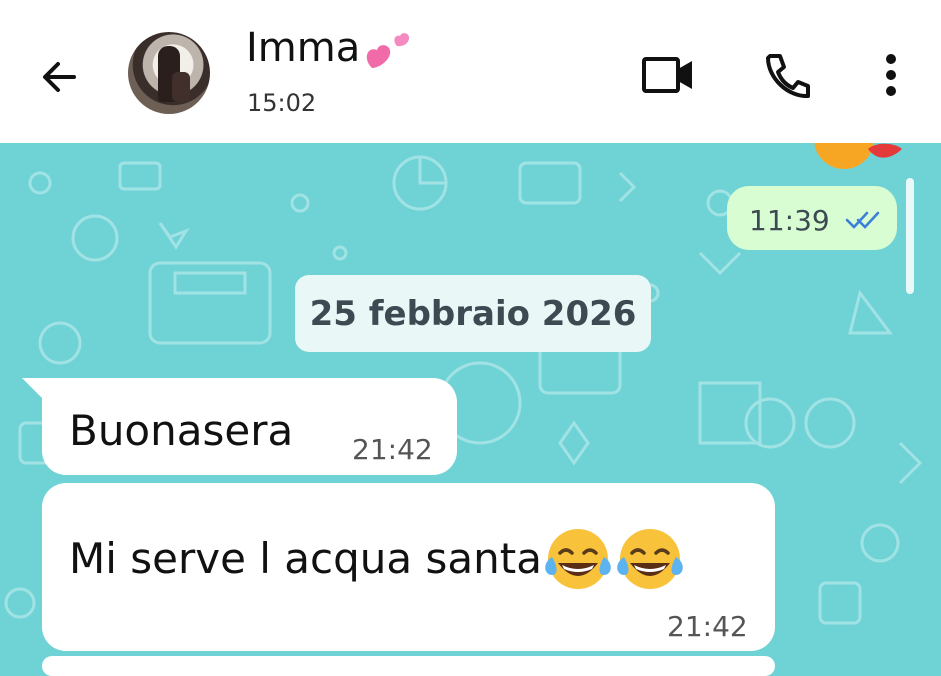 The width and height of the screenshot is (941, 676). What do you see at coordinates (181, 430) in the screenshot?
I see `message-text: Buonasera` at bounding box center [181, 430].